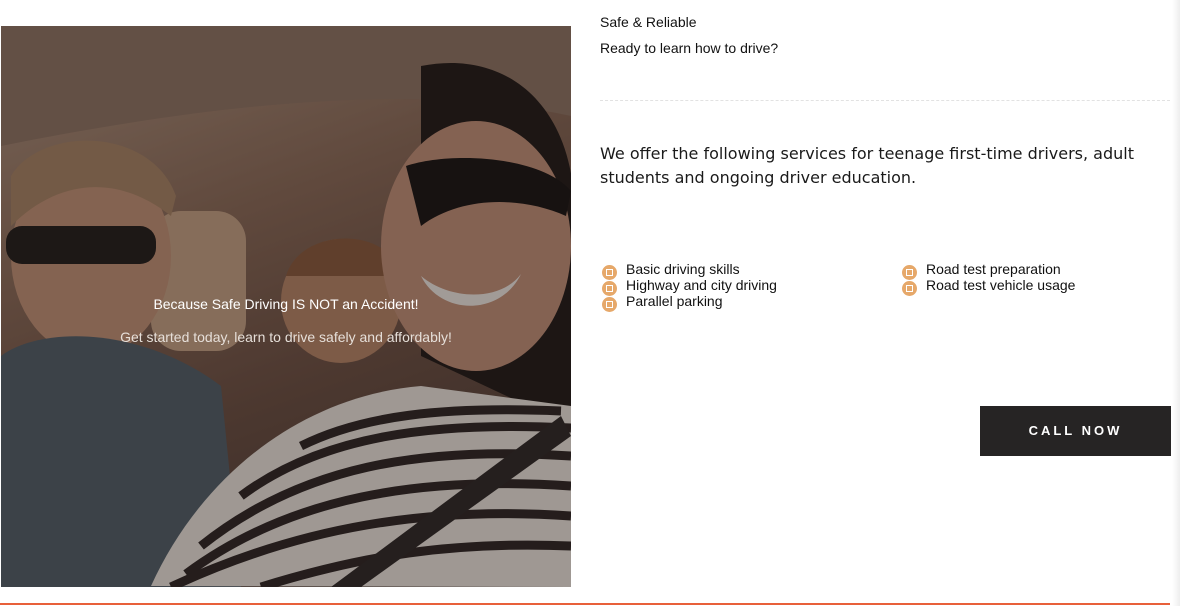 This screenshot has height=606, width=1180. Describe the element at coordinates (1176, 303) in the screenshot. I see `scrollbar-edge` at that location.